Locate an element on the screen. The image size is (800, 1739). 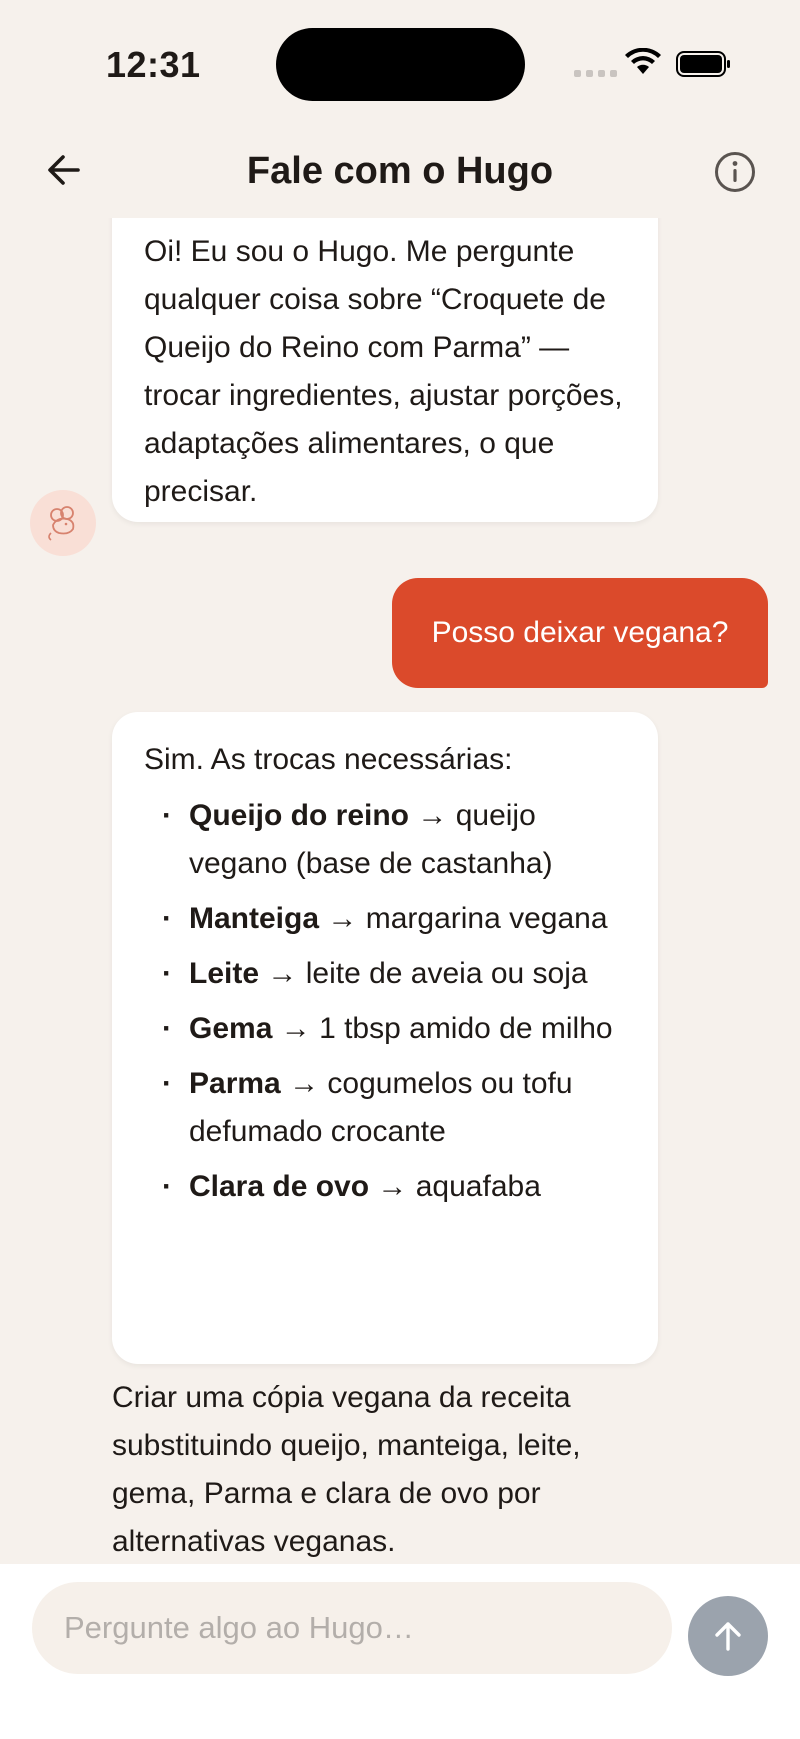
swap-to: margarina vegana is located at coordinates (486, 918).